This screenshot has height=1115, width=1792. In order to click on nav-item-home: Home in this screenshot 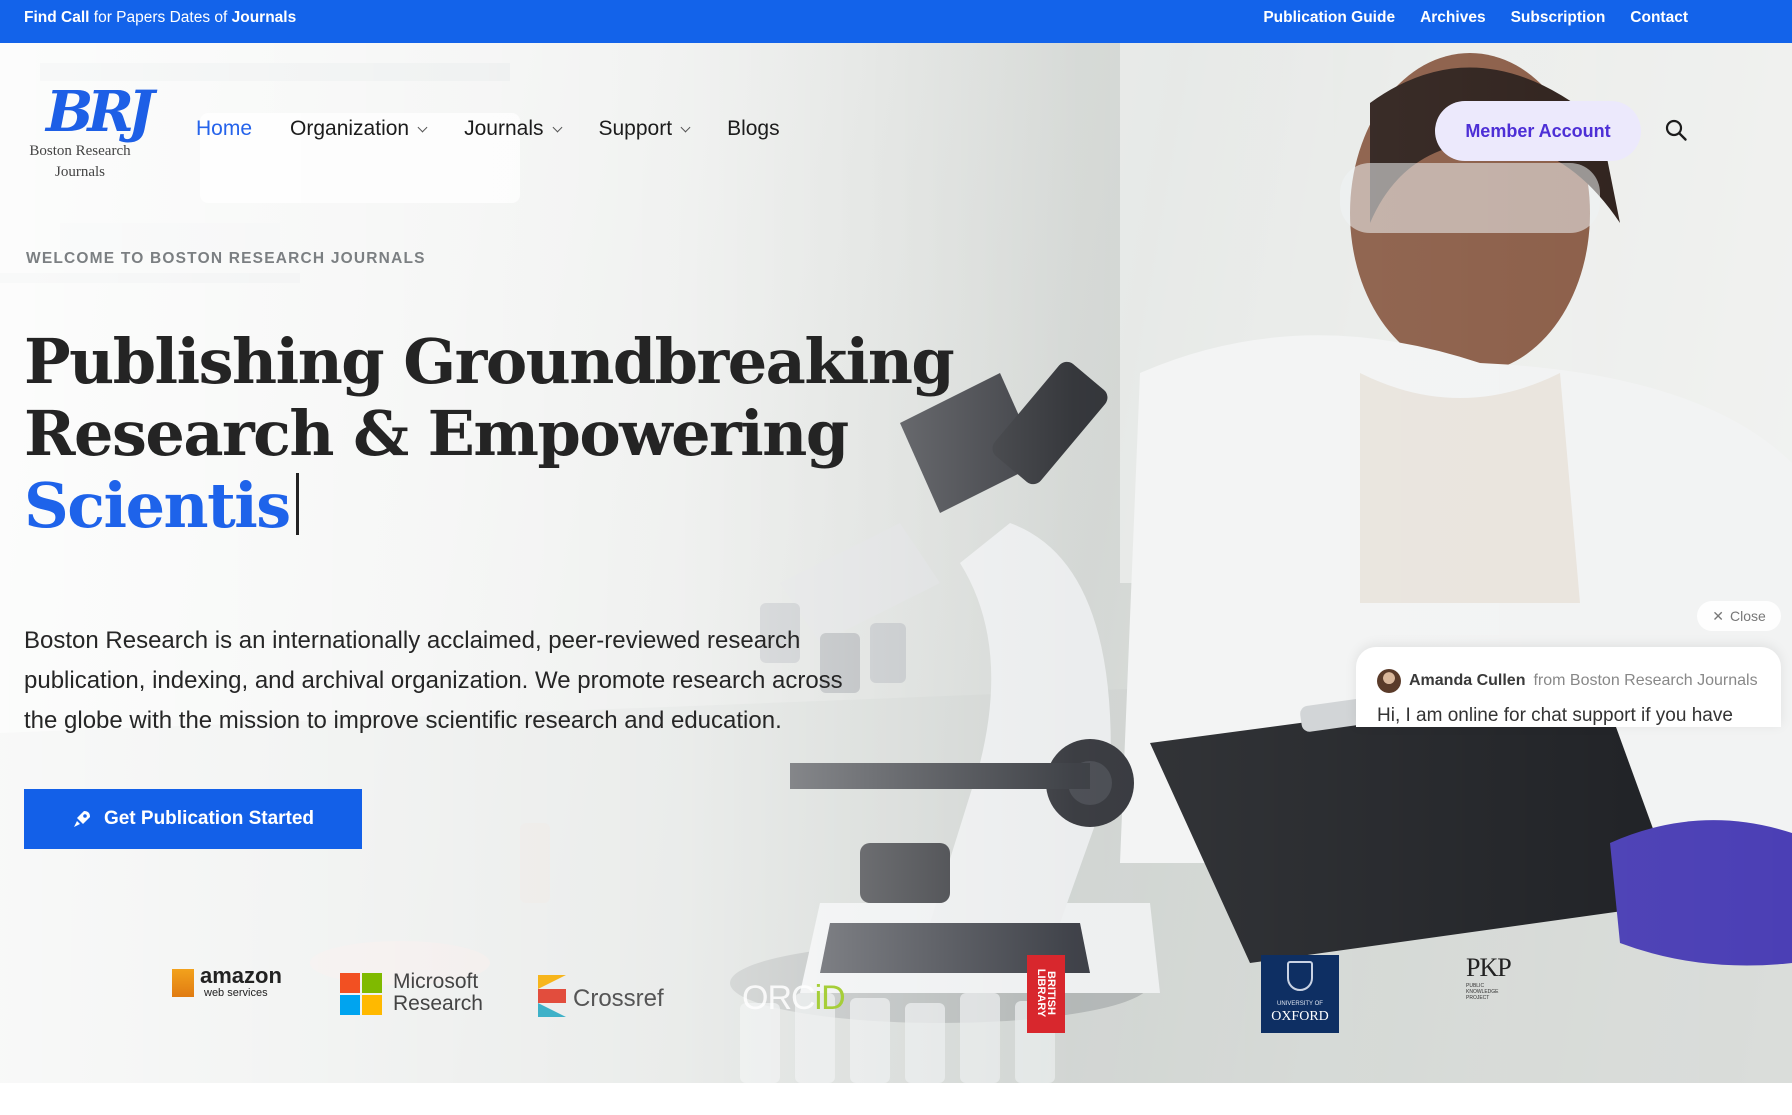, I will do `click(224, 129)`.